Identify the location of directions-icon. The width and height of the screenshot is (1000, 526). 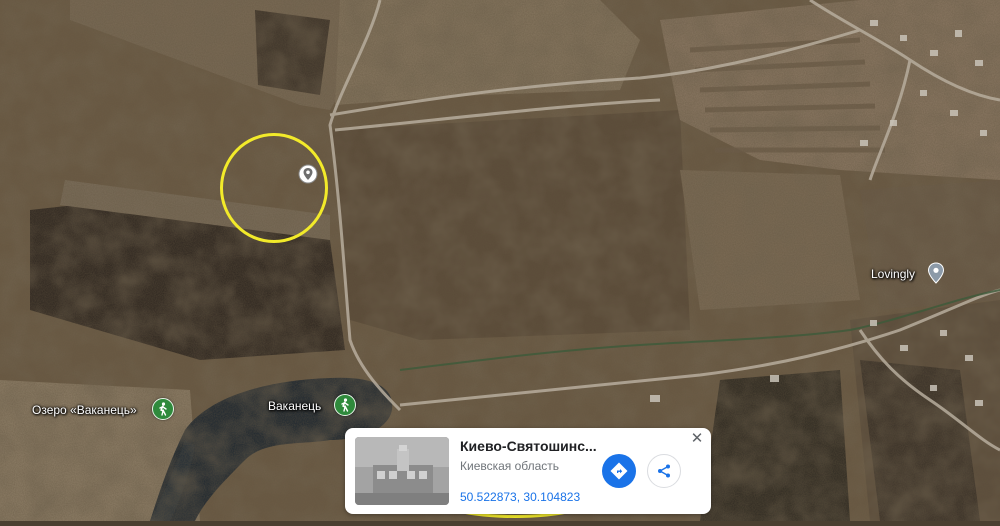
(619, 471).